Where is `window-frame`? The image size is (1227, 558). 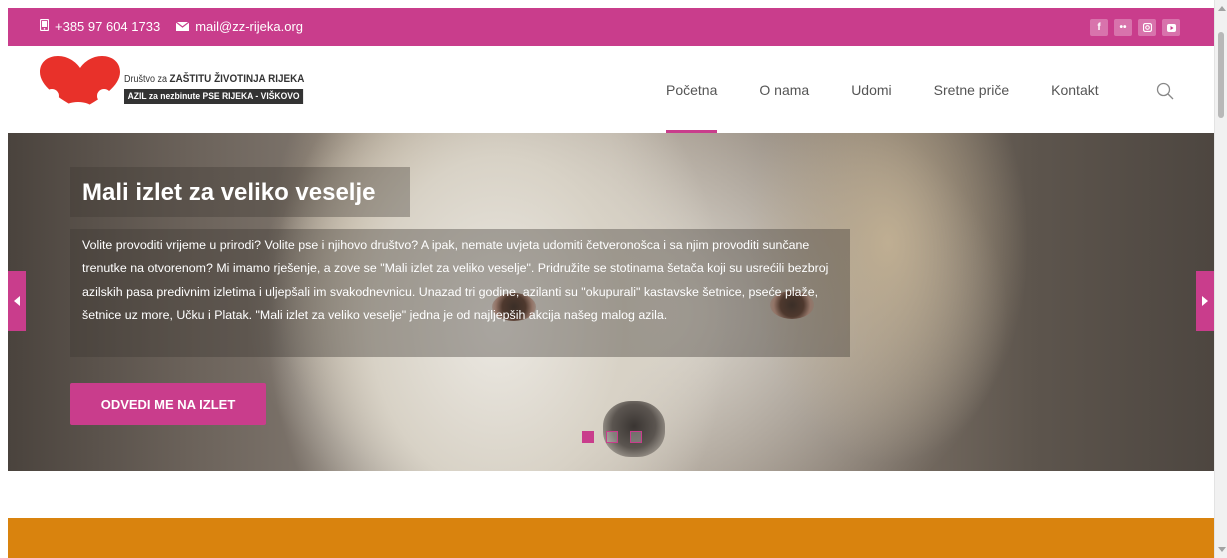
window-frame is located at coordinates (4, 279).